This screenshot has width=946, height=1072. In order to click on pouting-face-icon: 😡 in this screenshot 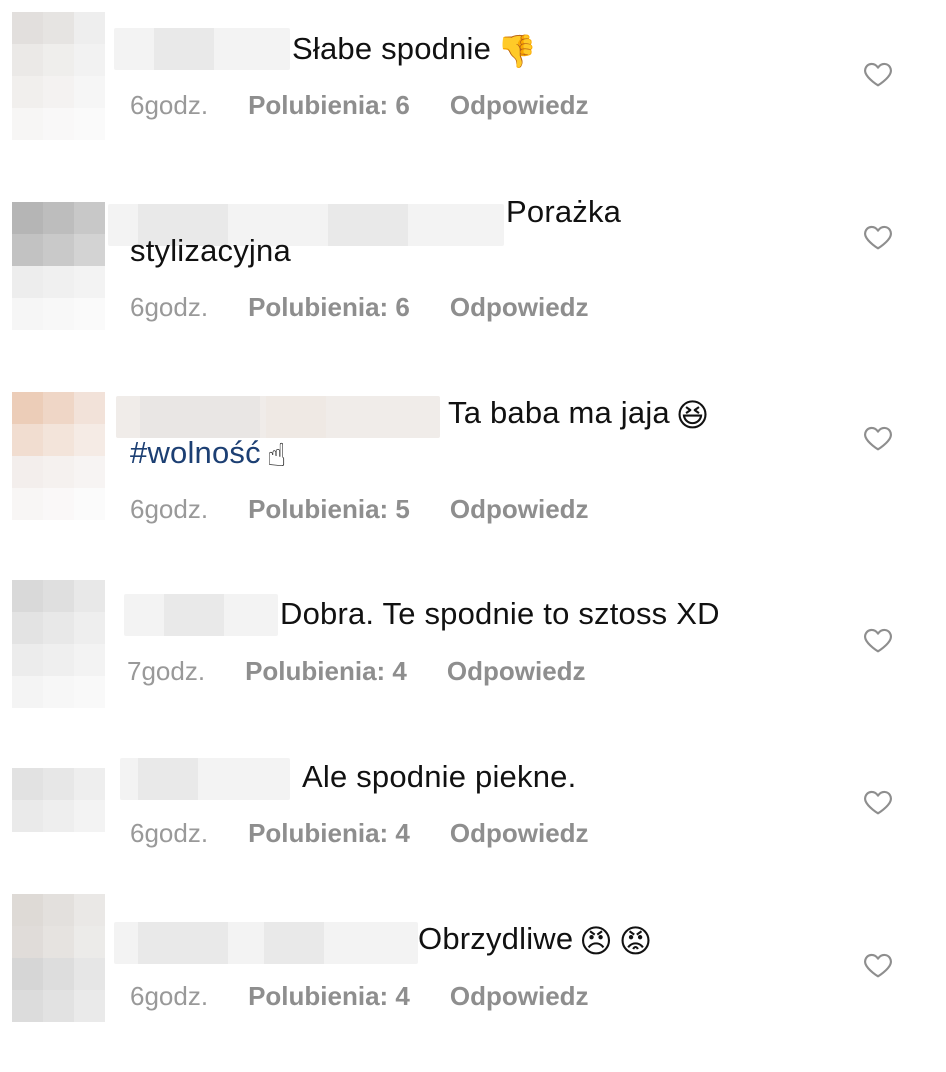, I will do `click(635, 941)`.